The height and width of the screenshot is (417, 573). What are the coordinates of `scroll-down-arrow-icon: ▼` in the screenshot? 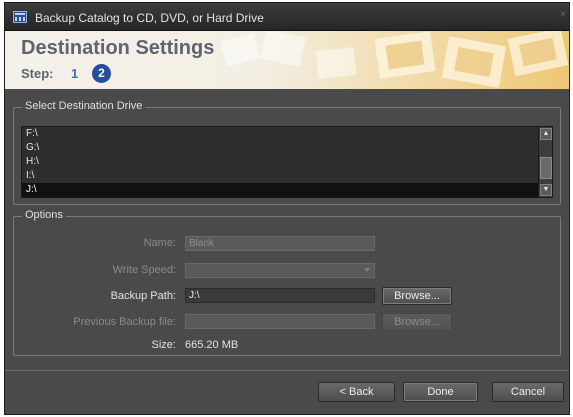 It's located at (546, 190).